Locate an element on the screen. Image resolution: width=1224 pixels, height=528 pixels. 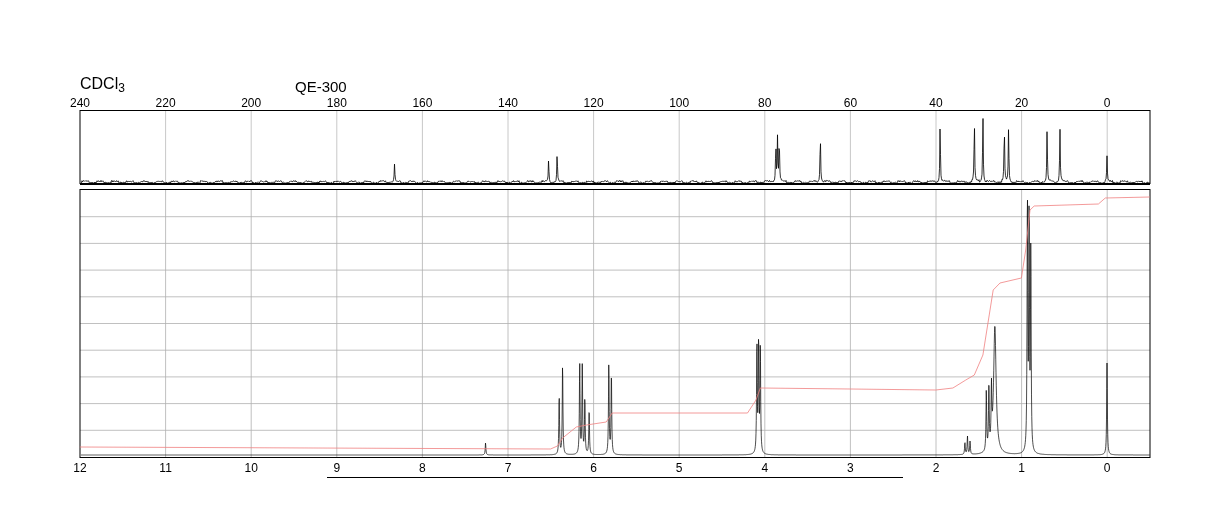
axis-tick-label: 1 is located at coordinates (1021, 468).